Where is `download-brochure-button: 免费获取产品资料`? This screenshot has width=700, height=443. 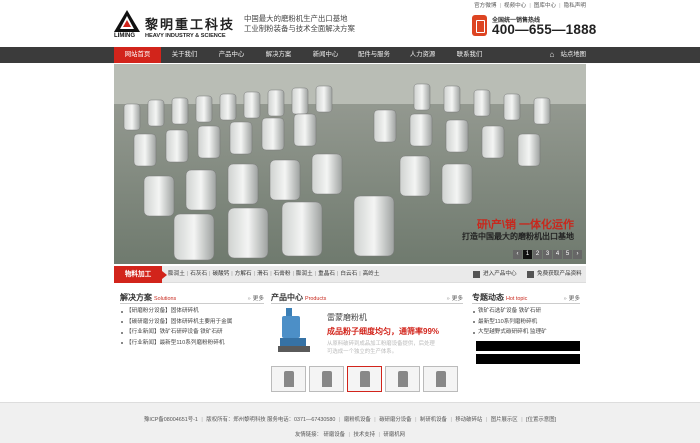
download-brochure-button: 免费获取产品资料 is located at coordinates (554, 274).